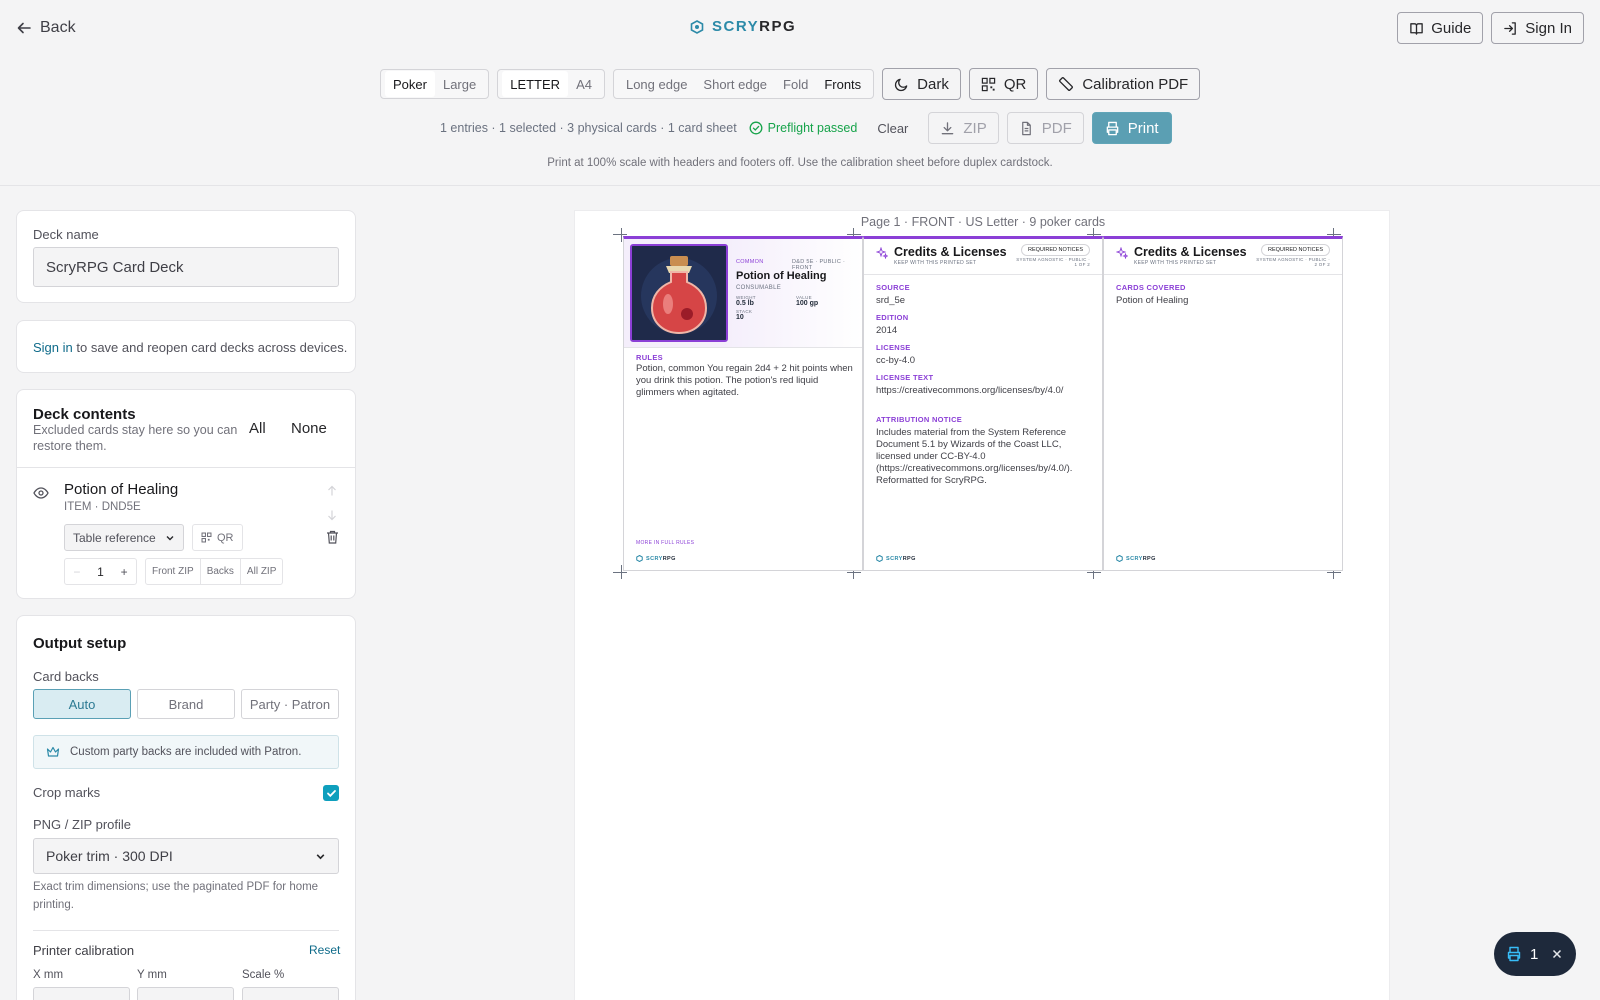 This screenshot has height=1000, width=1600. What do you see at coordinates (173, 571) in the screenshot?
I see `front-zip-button: Front ZIP` at bounding box center [173, 571].